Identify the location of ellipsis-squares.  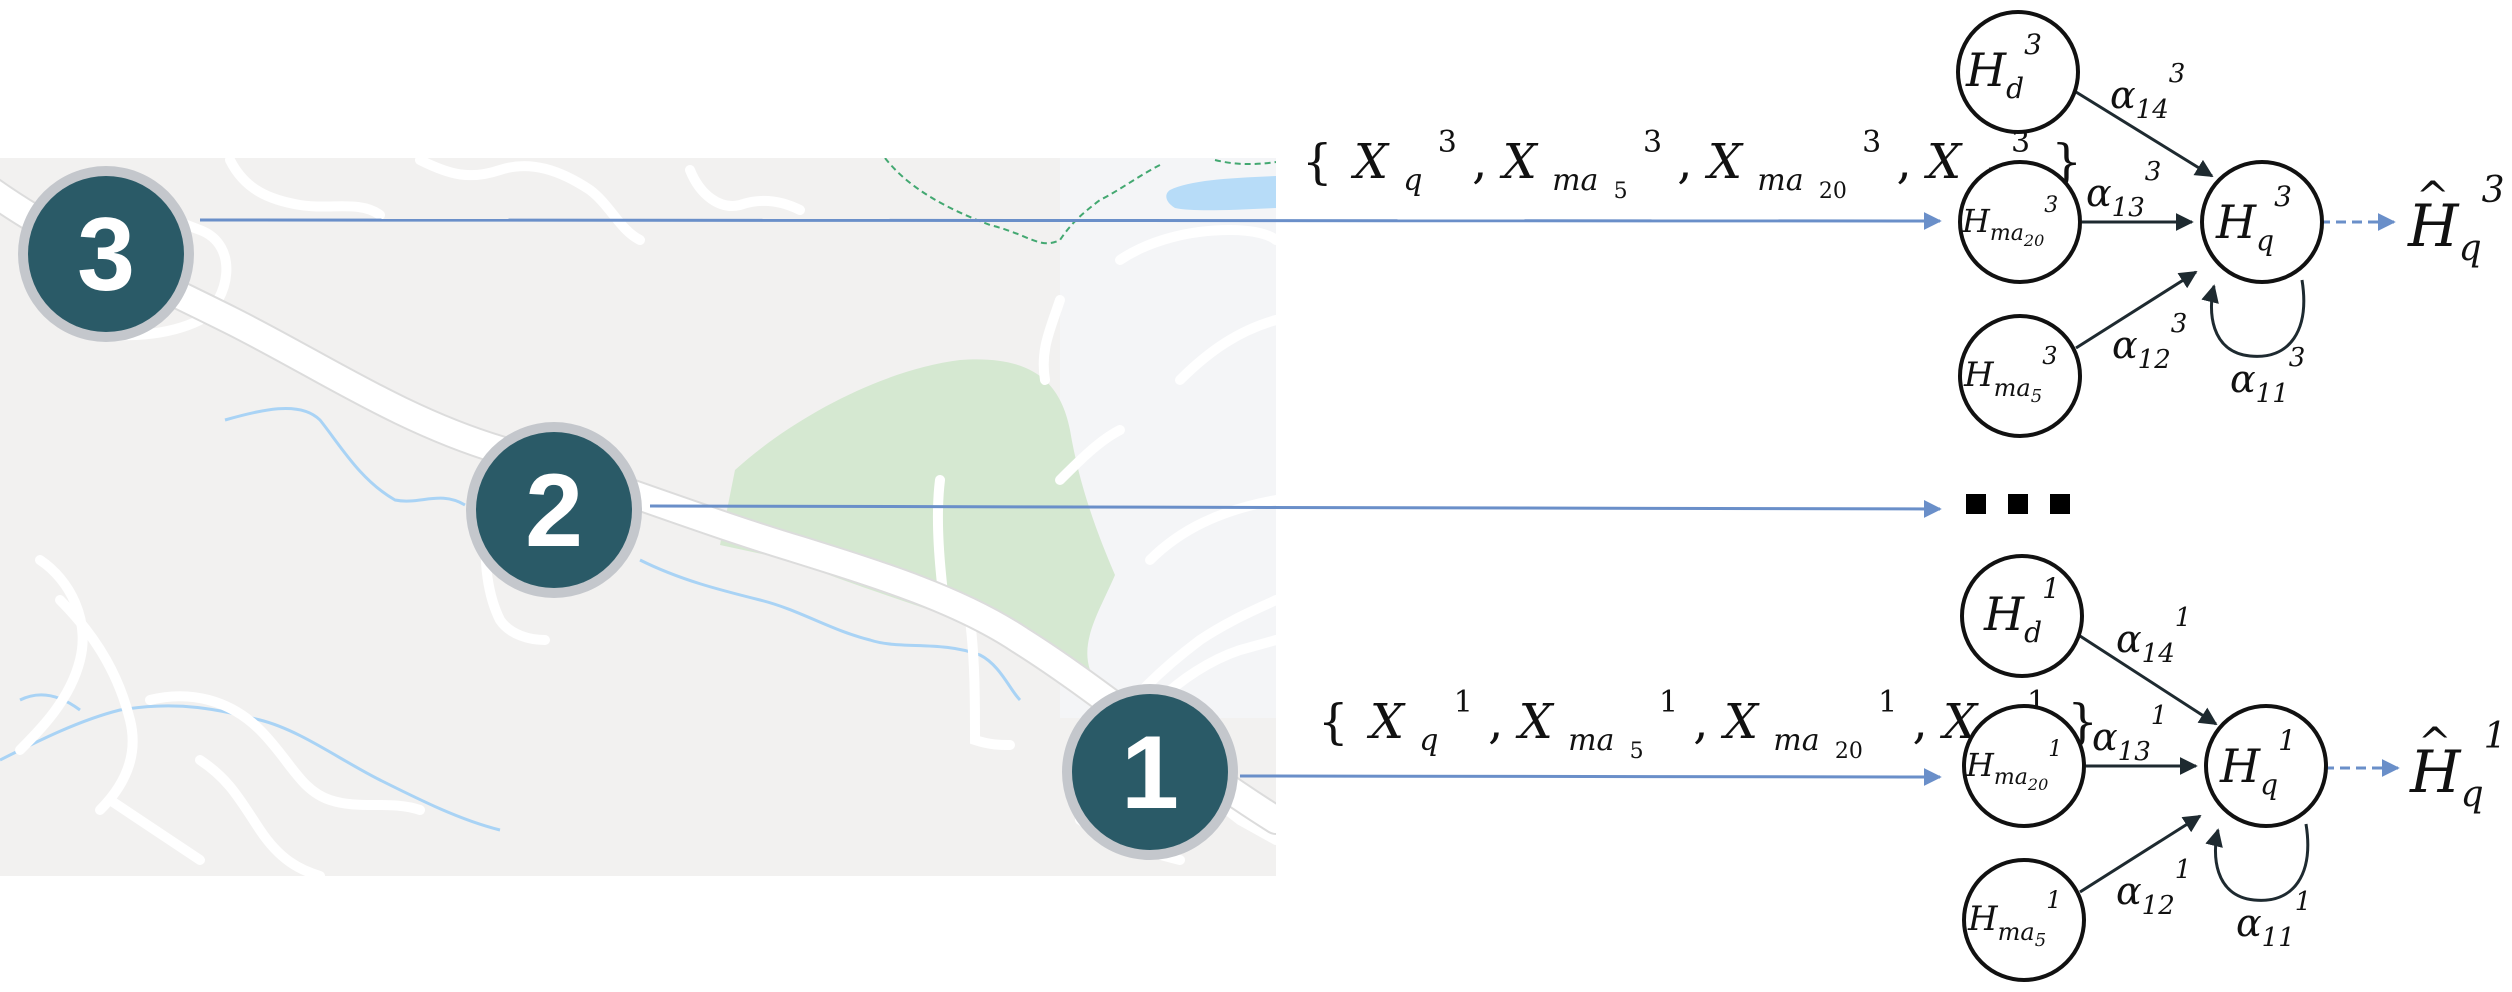
(2018, 504).